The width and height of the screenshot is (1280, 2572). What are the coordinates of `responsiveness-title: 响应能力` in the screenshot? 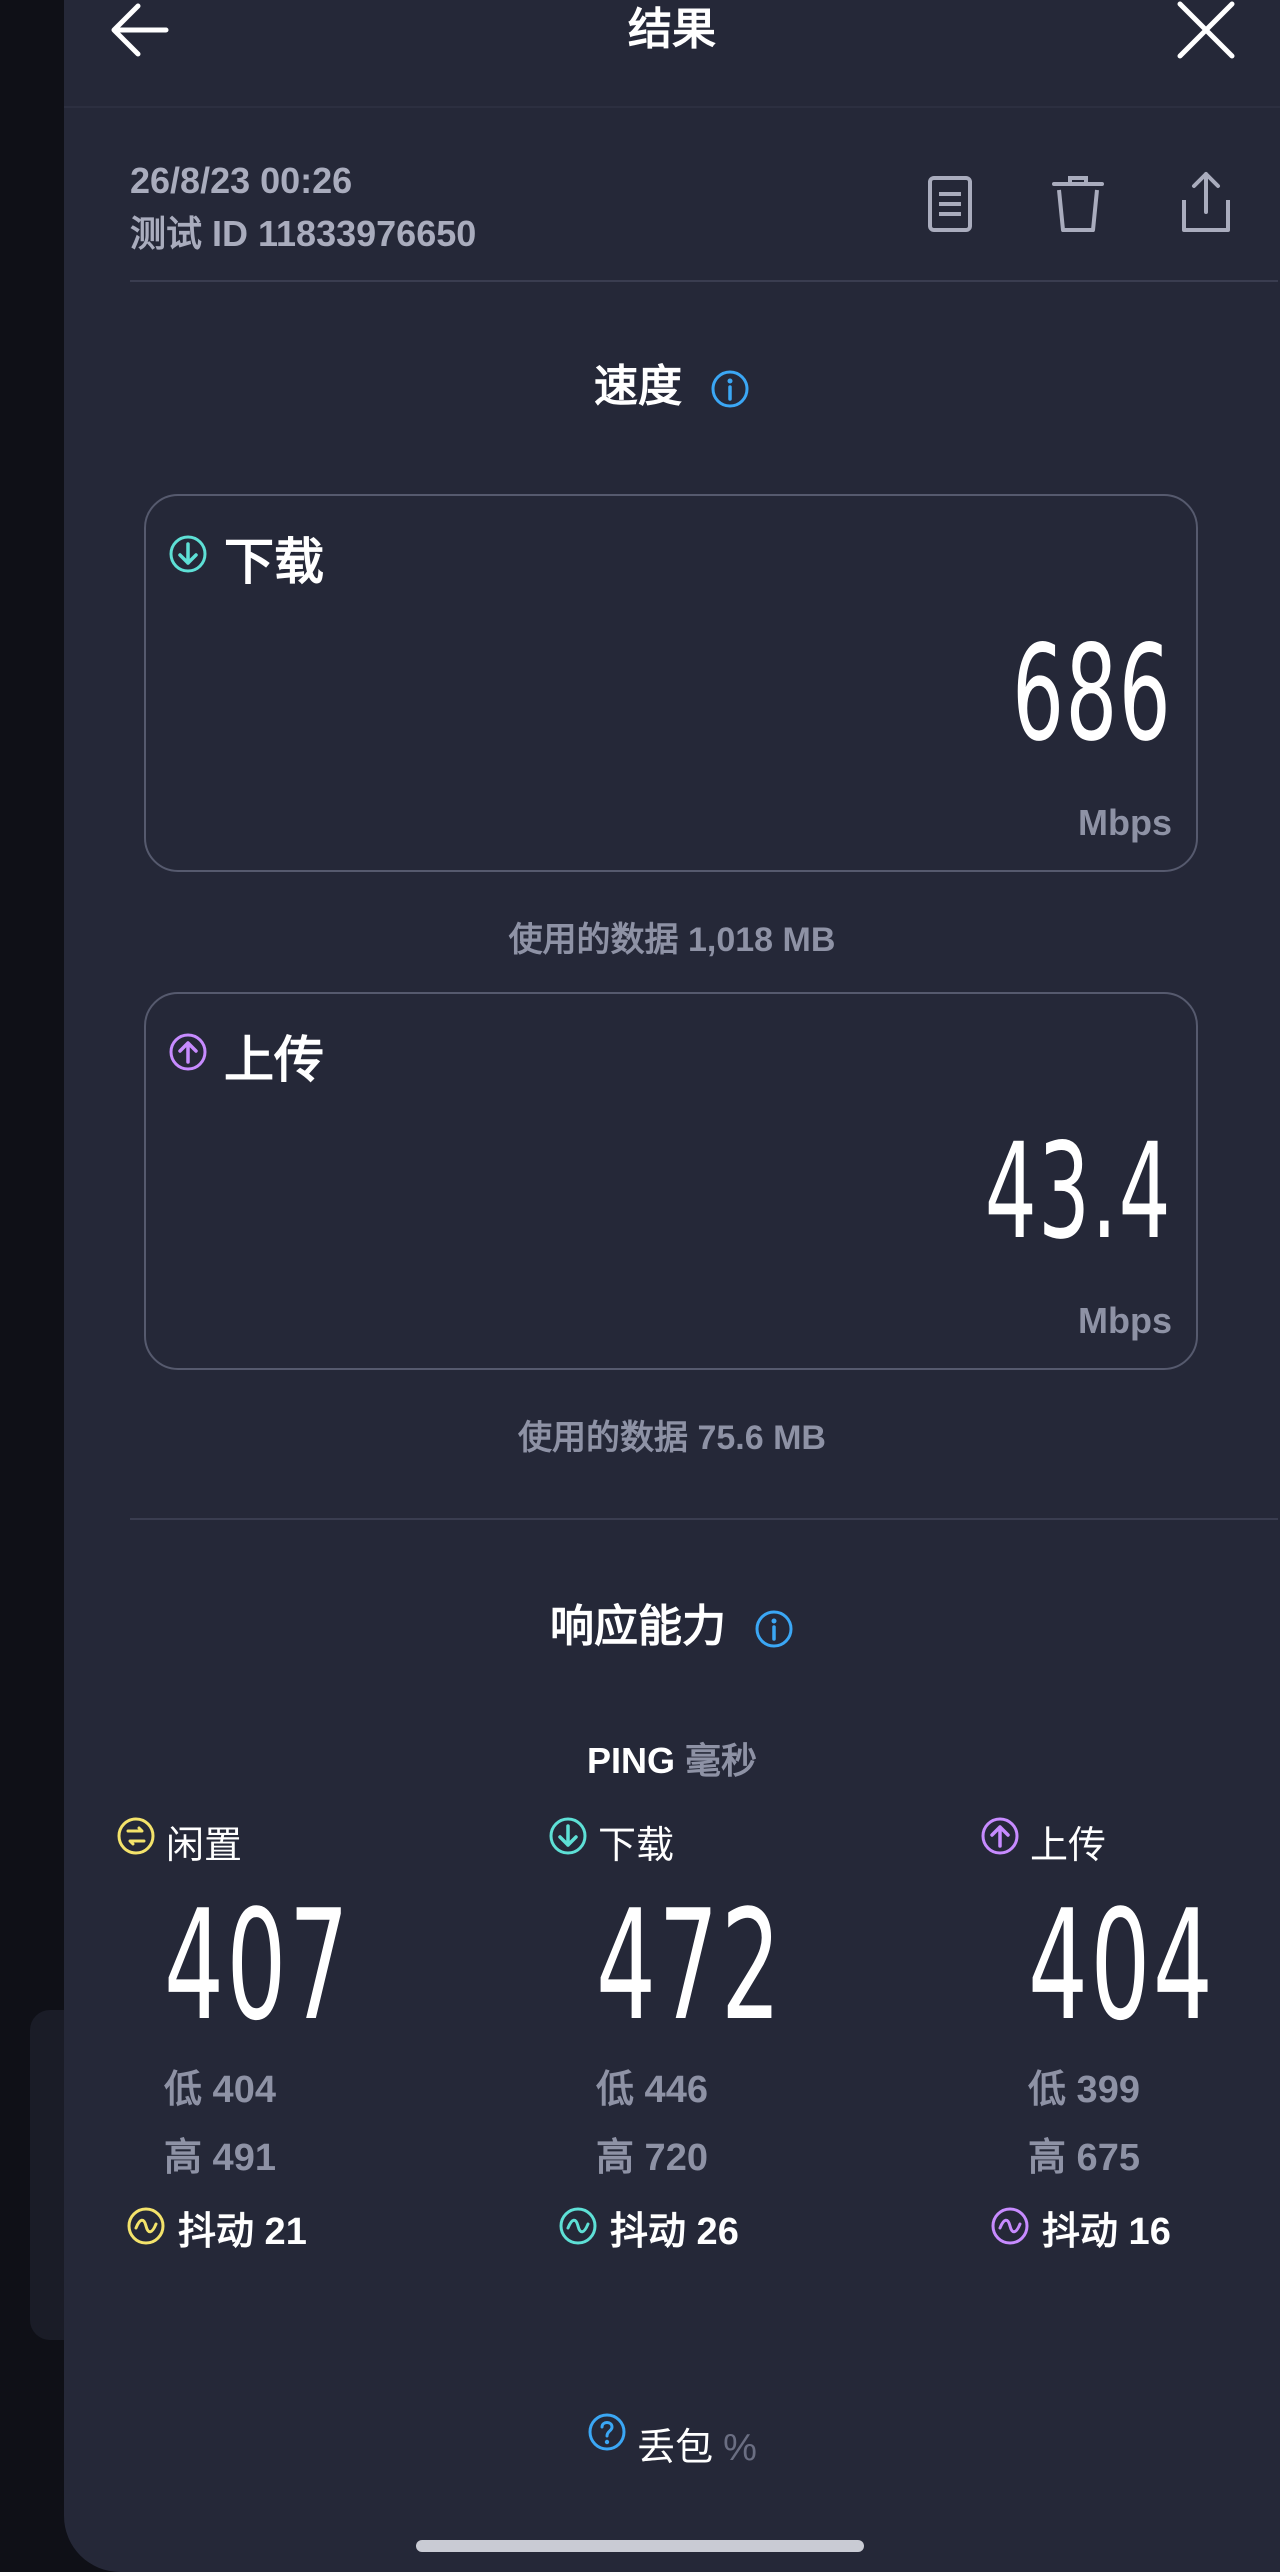 It's located at (638, 1626).